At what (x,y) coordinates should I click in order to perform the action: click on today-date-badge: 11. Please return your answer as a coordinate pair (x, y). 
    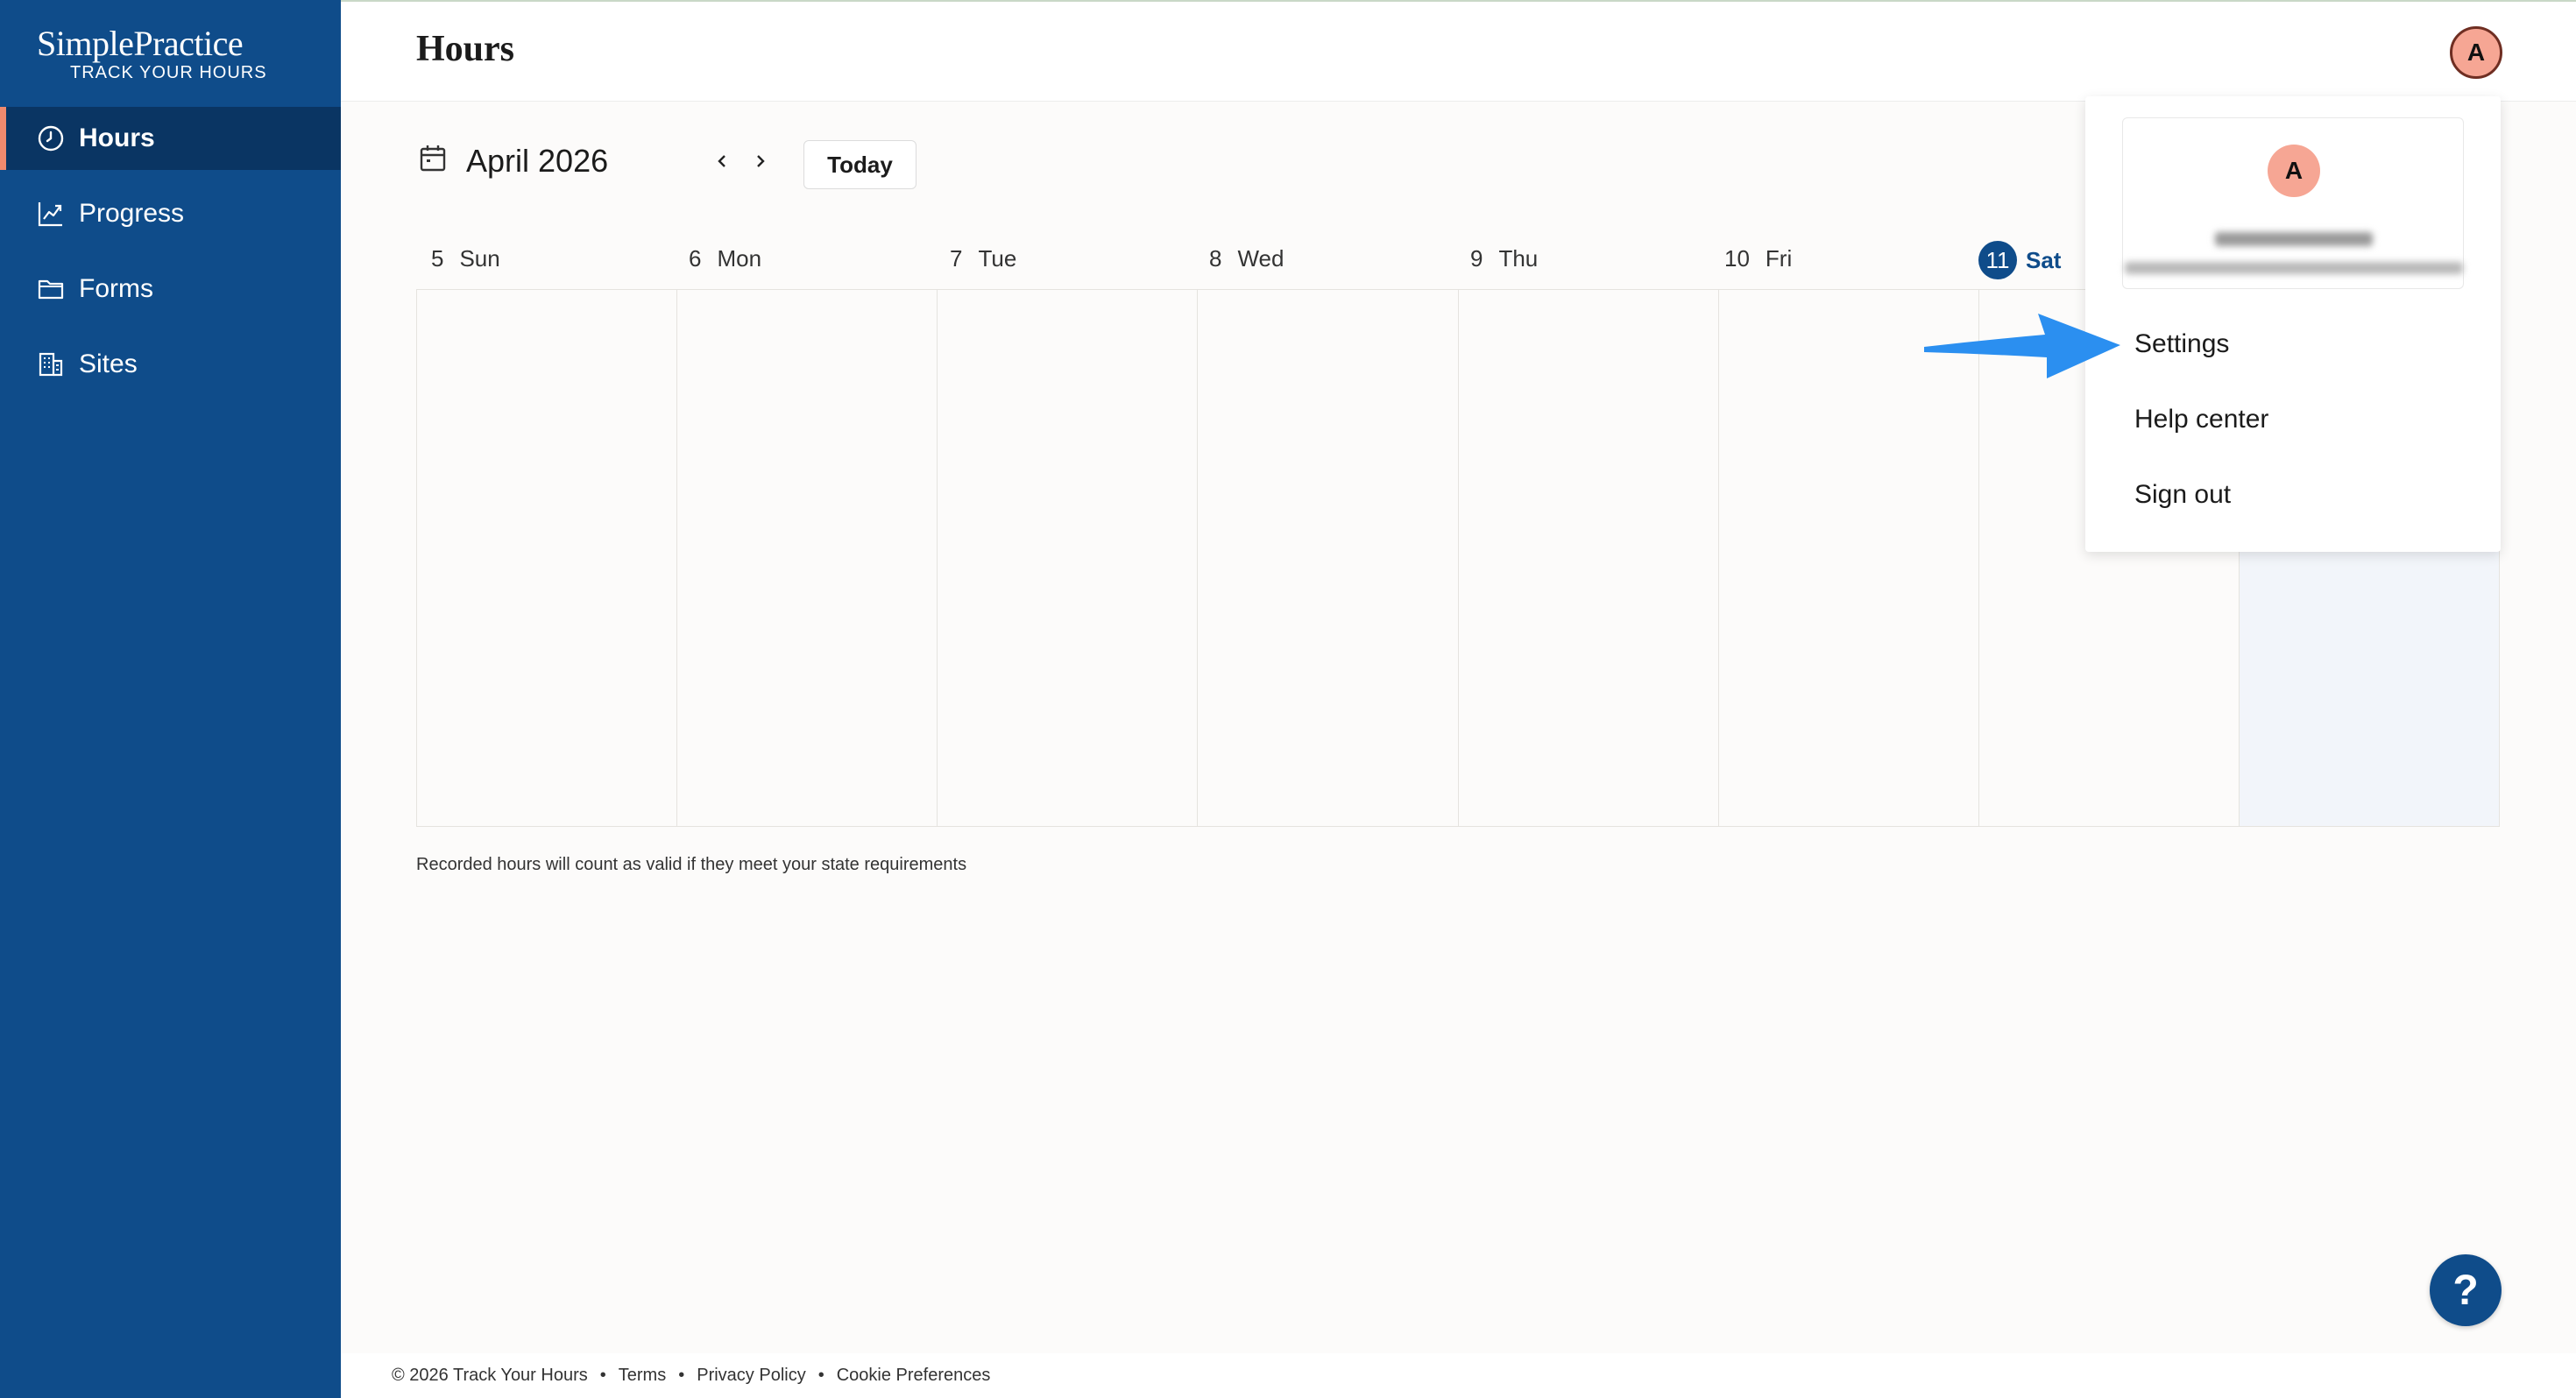
    Looking at the image, I should click on (1997, 260).